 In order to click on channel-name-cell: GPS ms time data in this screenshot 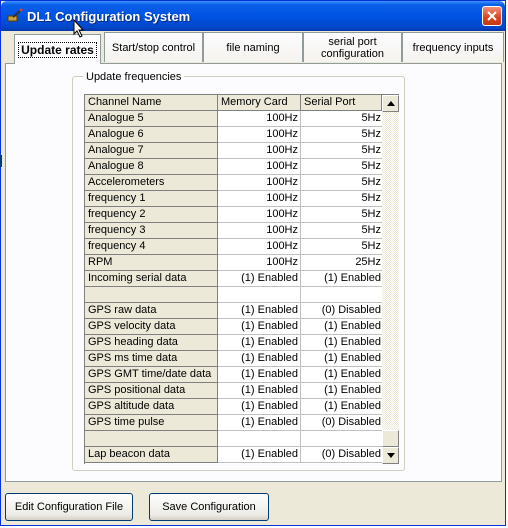, I will do `click(151, 359)`.